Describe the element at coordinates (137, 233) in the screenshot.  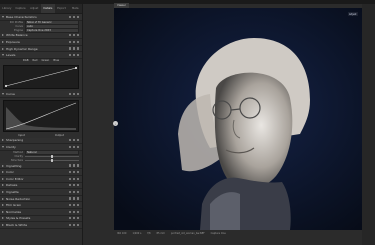
I see `status-shutter: 1/200 s` at that location.